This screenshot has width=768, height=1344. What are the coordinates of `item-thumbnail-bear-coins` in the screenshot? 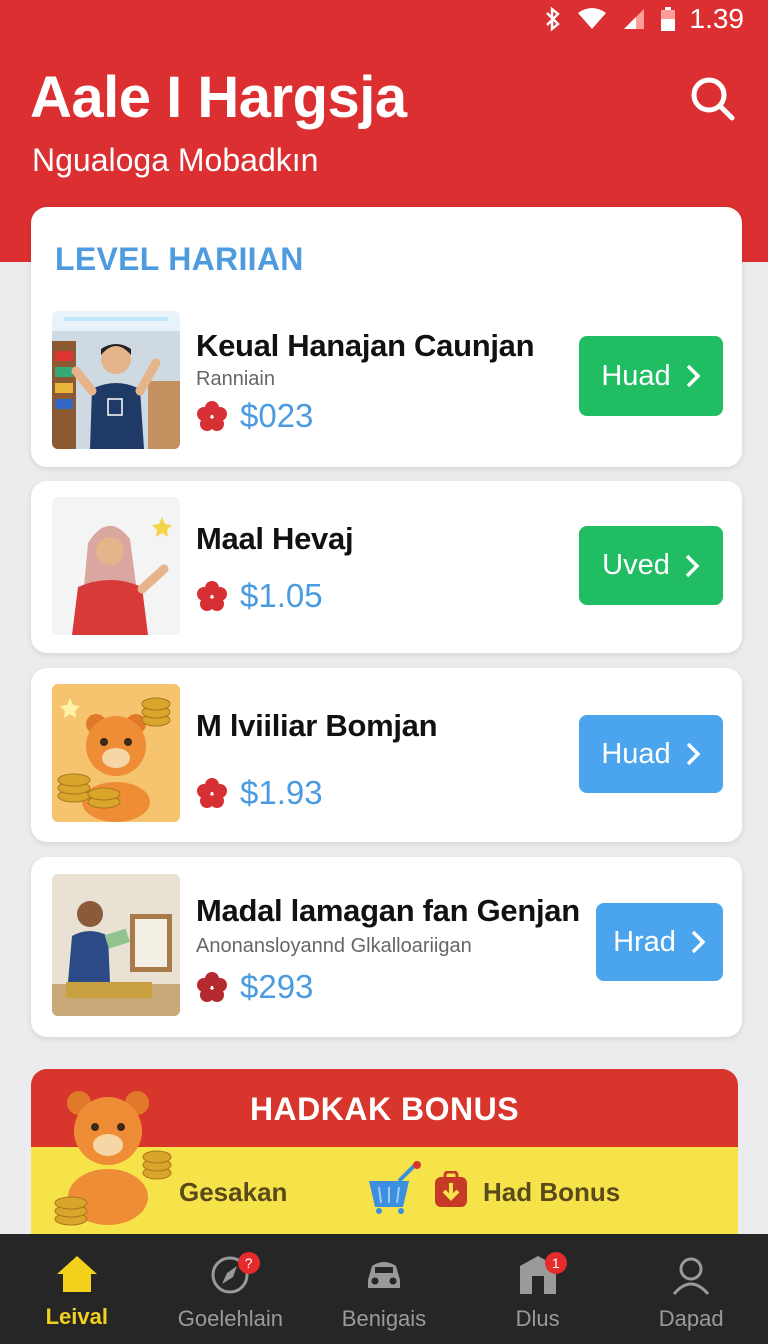 It's located at (116, 753).